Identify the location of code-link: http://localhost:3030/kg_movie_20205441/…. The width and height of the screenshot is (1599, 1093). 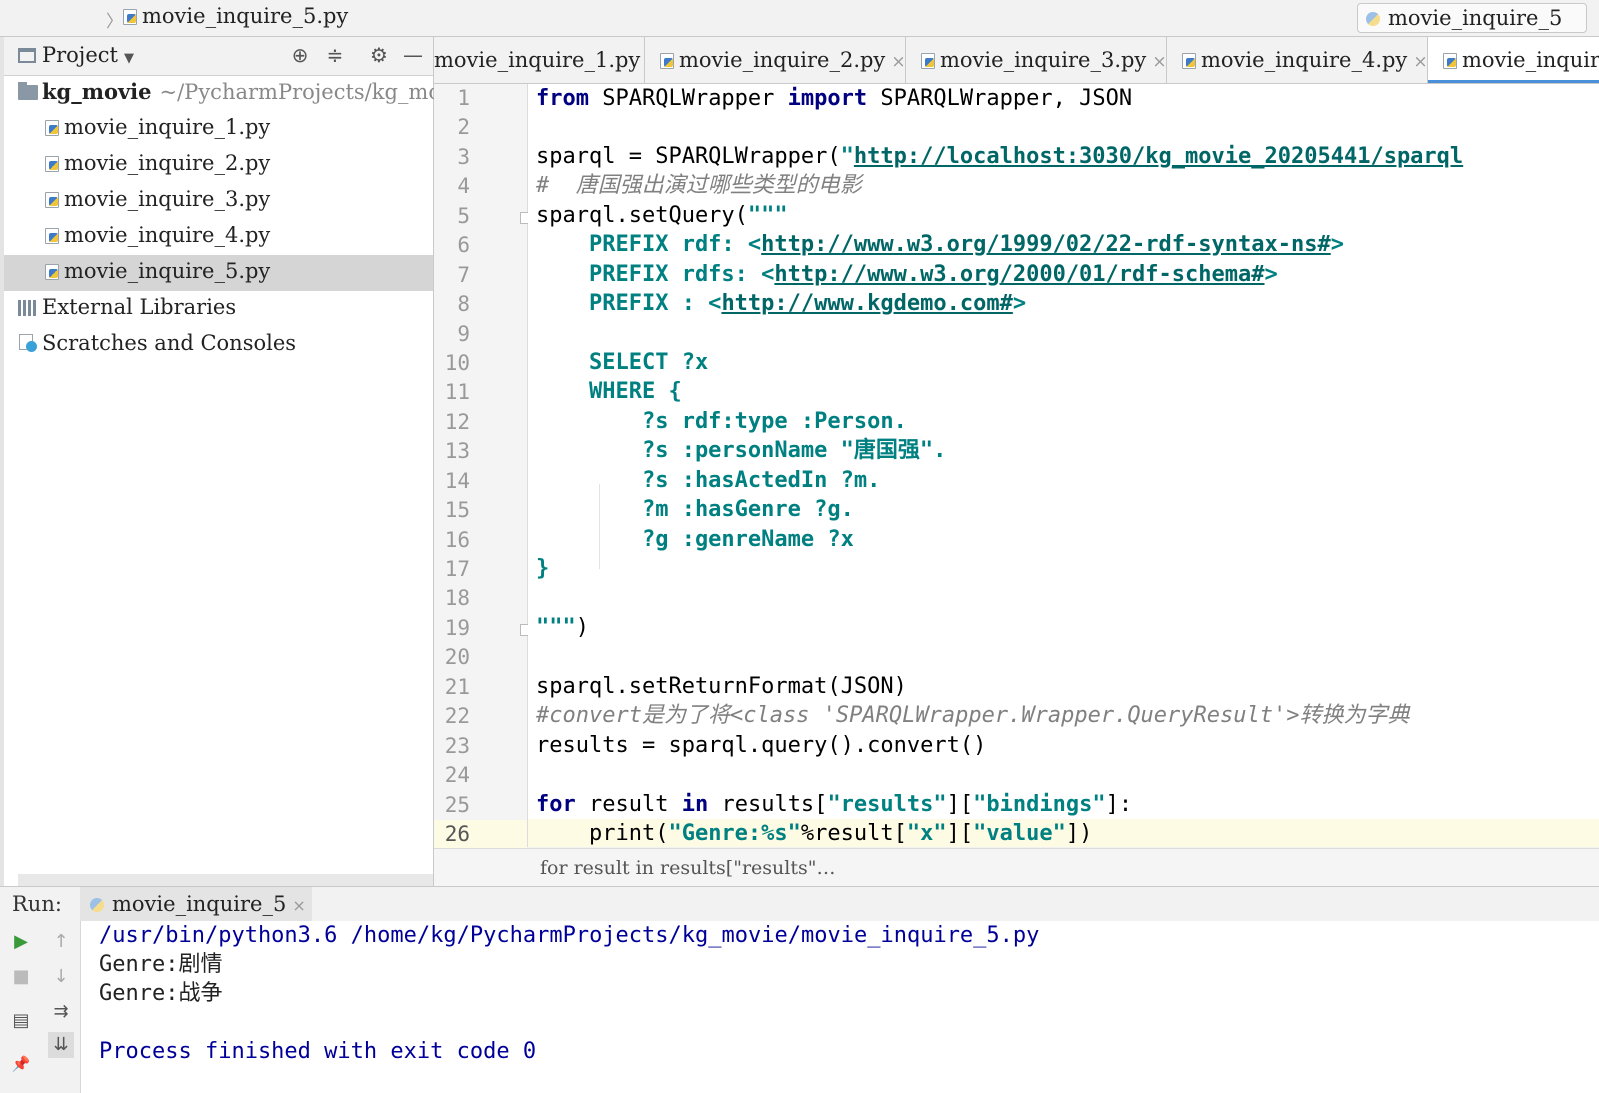
(1158, 156).